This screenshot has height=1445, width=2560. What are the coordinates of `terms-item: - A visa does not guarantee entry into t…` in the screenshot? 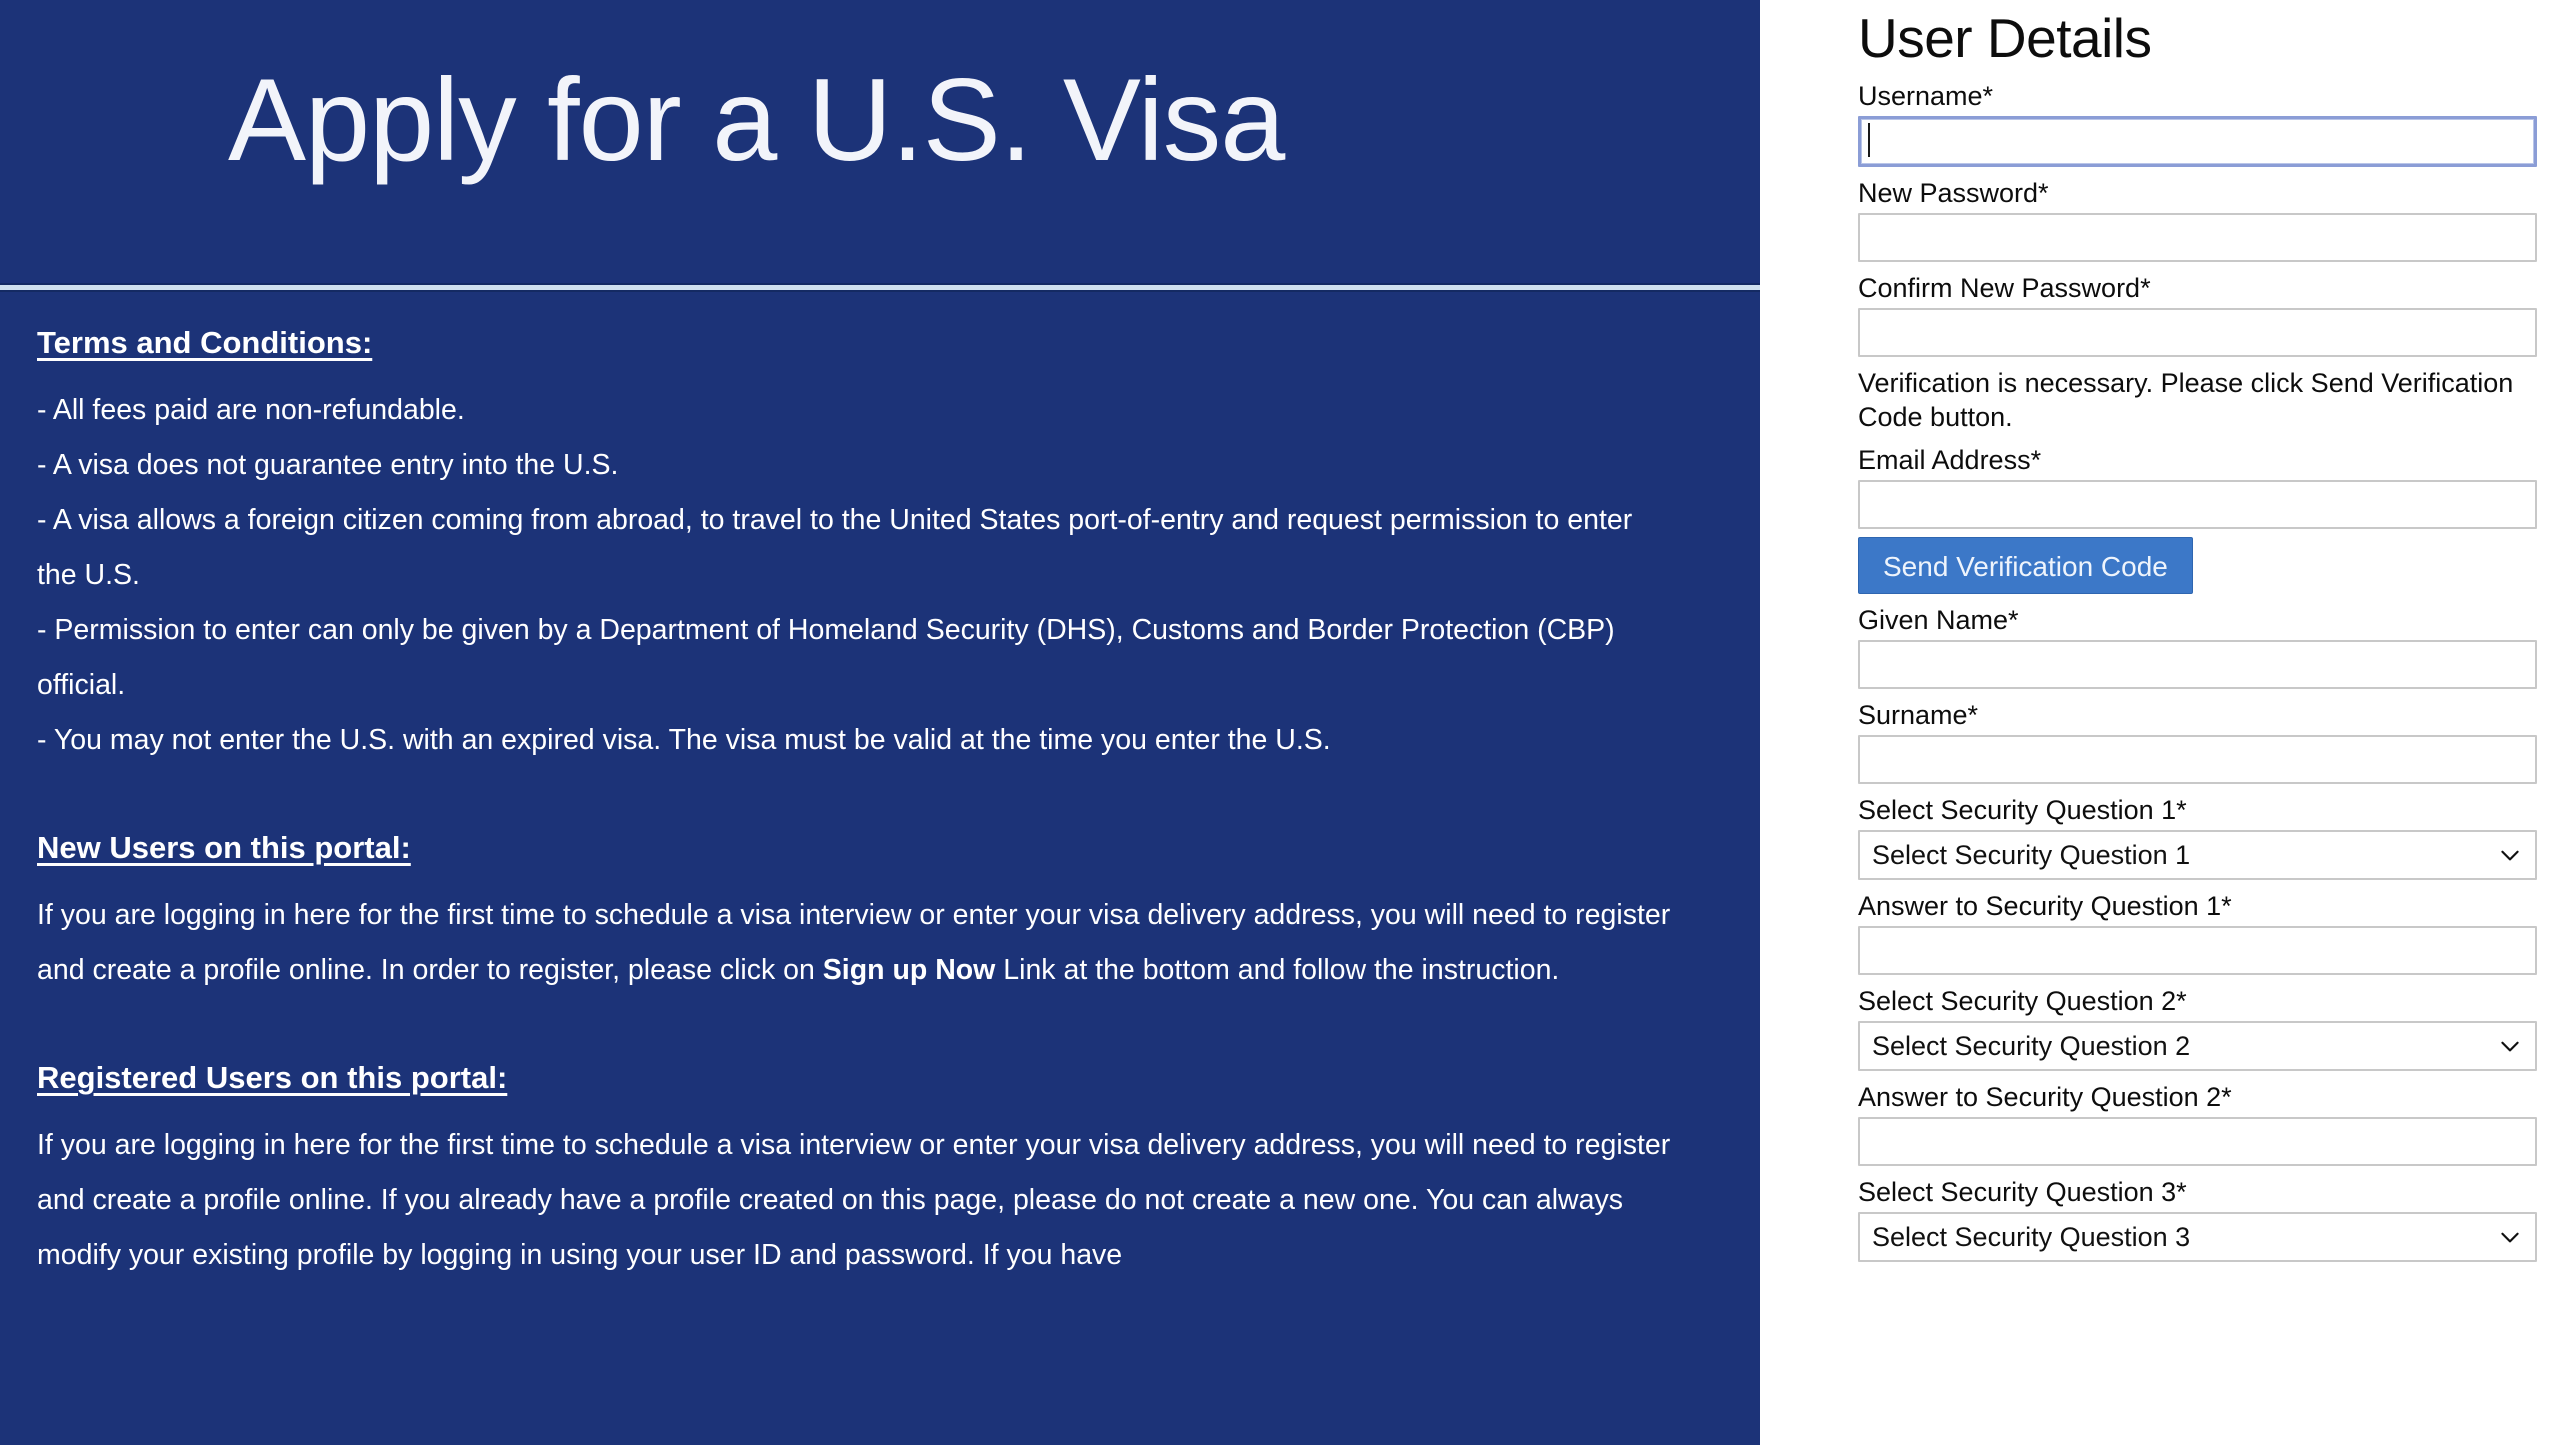 It's located at (328, 465).